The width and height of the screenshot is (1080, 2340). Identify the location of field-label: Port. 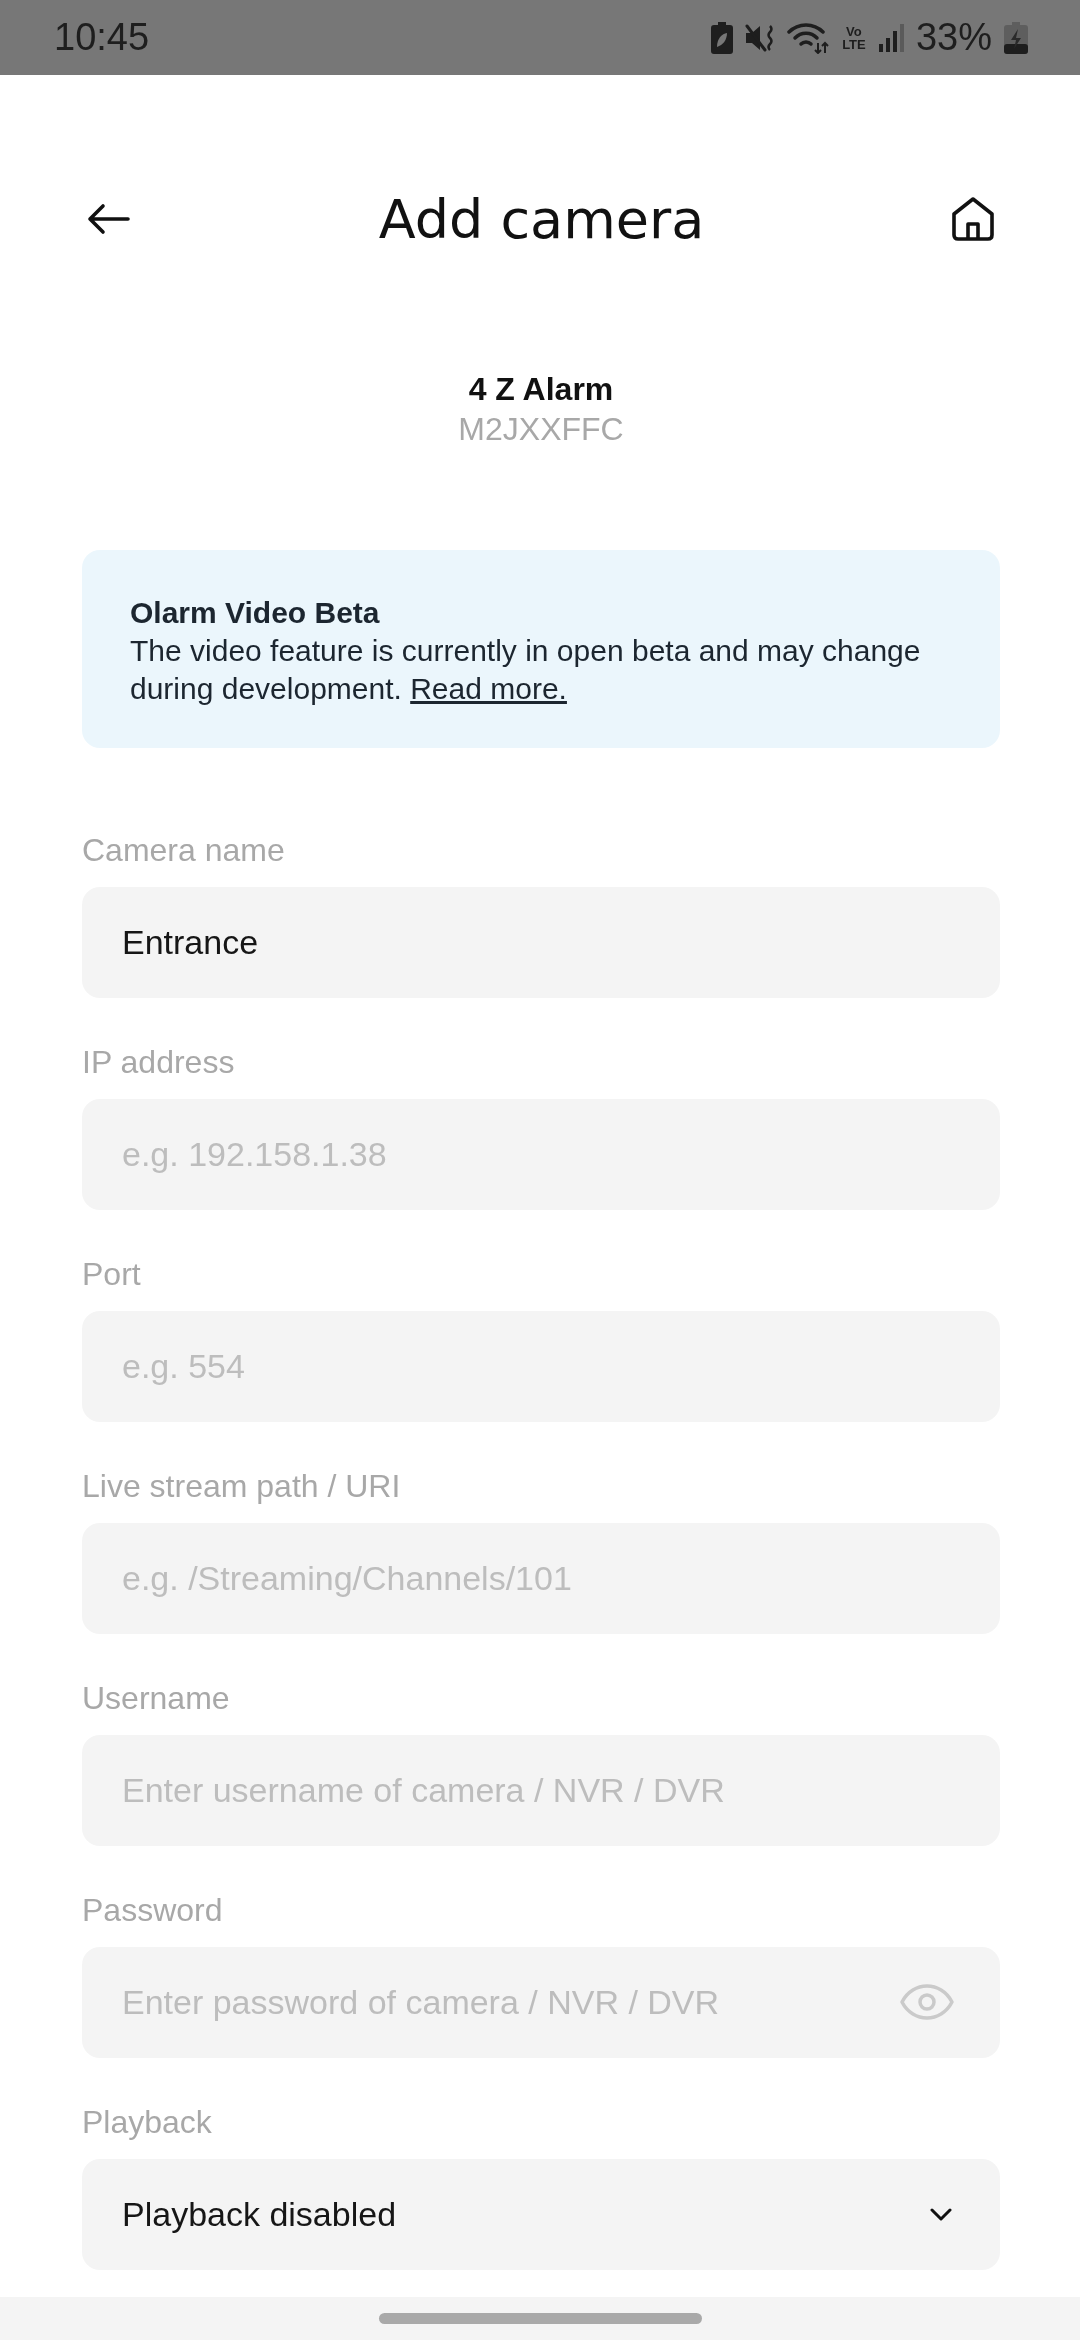
(112, 1274).